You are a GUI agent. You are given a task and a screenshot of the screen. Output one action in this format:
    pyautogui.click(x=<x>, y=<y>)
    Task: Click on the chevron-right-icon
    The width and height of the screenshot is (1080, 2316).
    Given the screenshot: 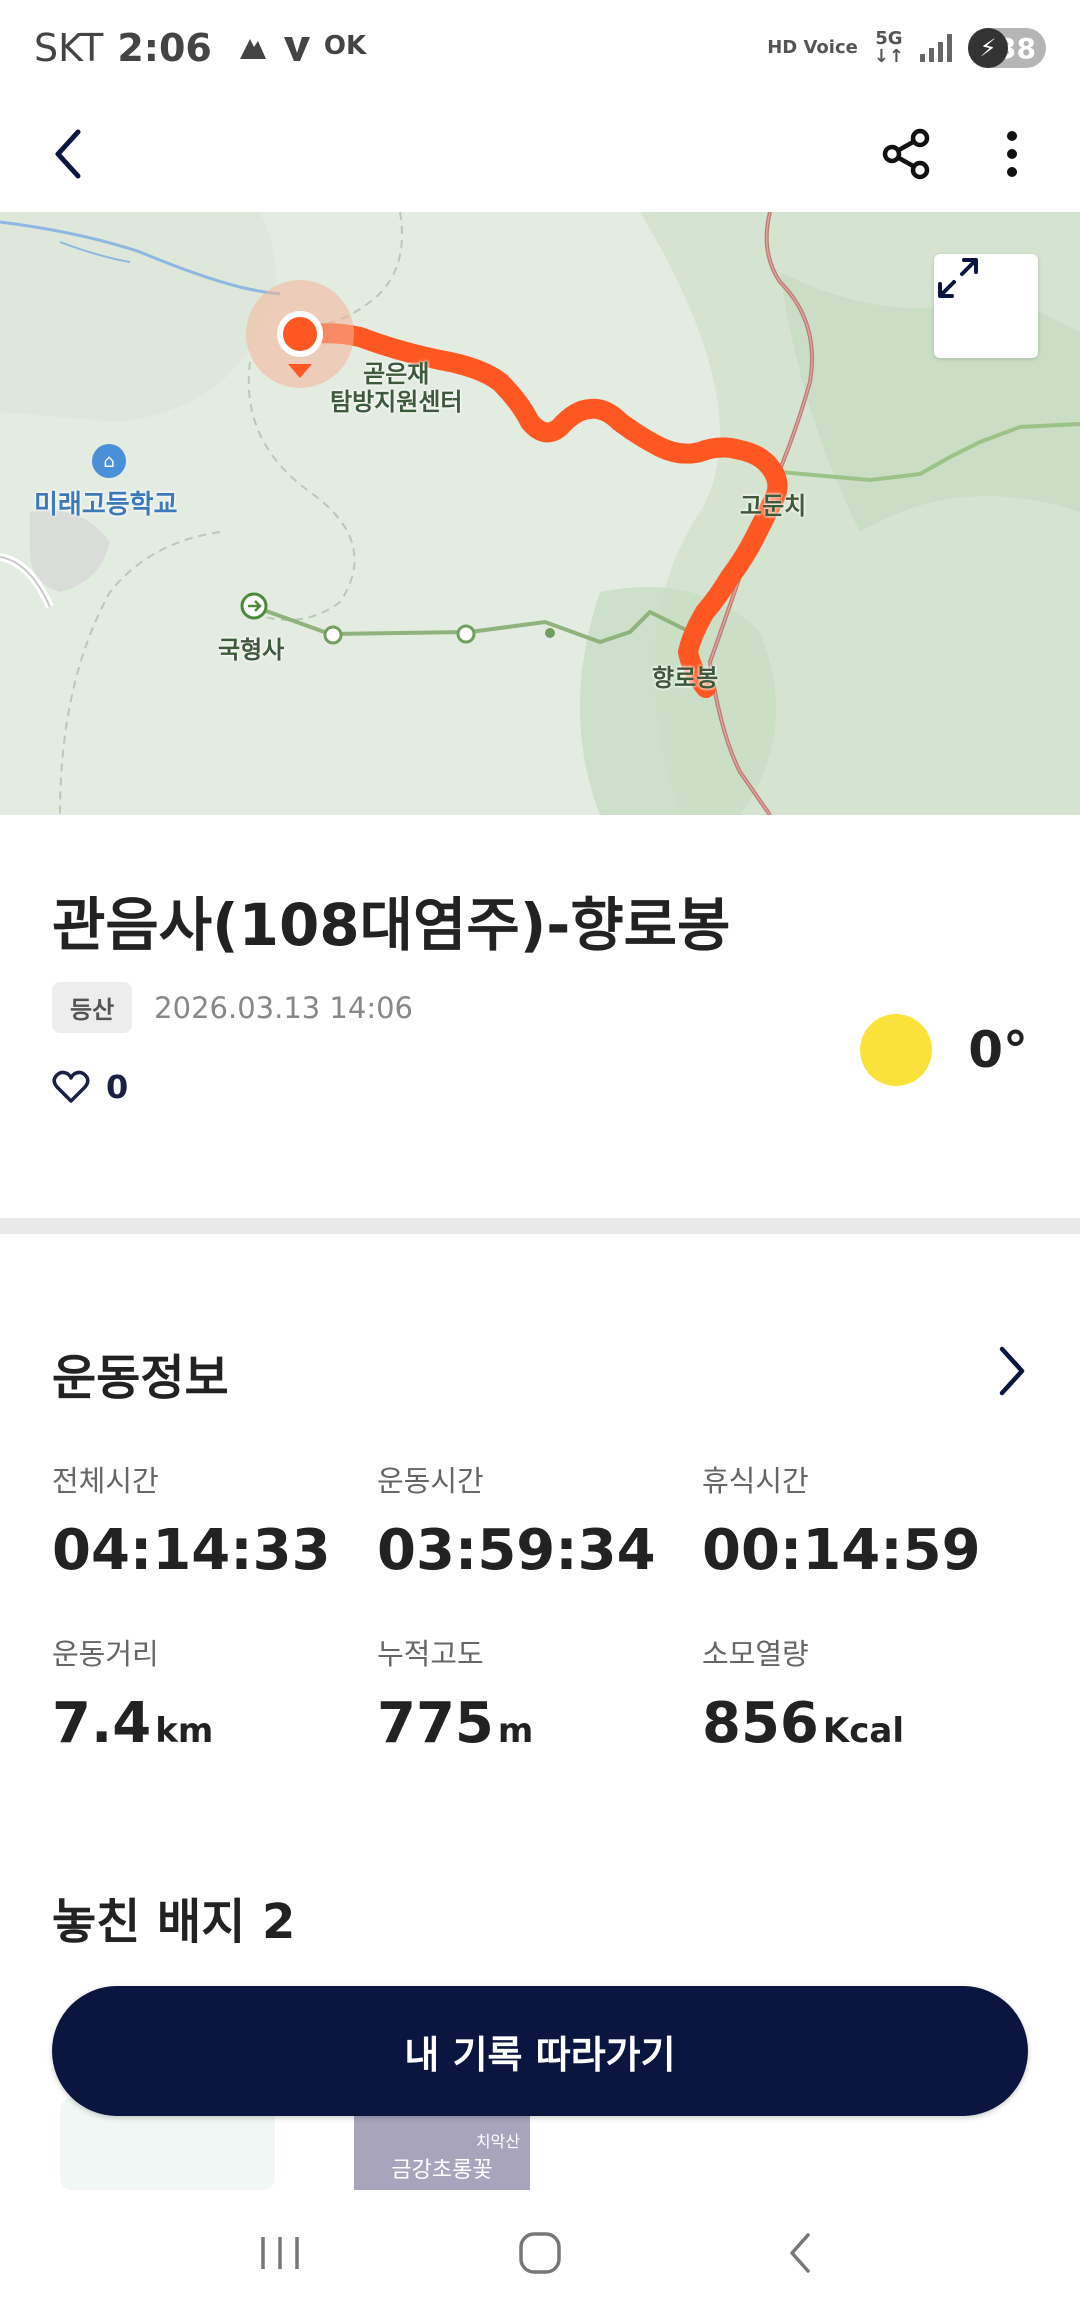 What is the action you would take?
    pyautogui.click(x=1012, y=1371)
    